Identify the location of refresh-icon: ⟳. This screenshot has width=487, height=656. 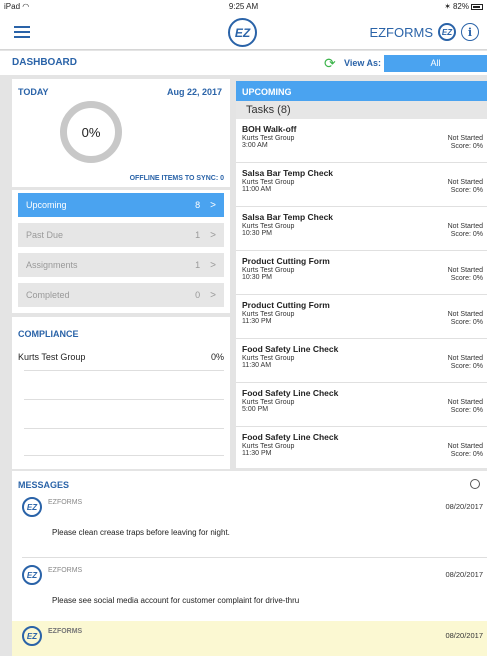
(330, 63).